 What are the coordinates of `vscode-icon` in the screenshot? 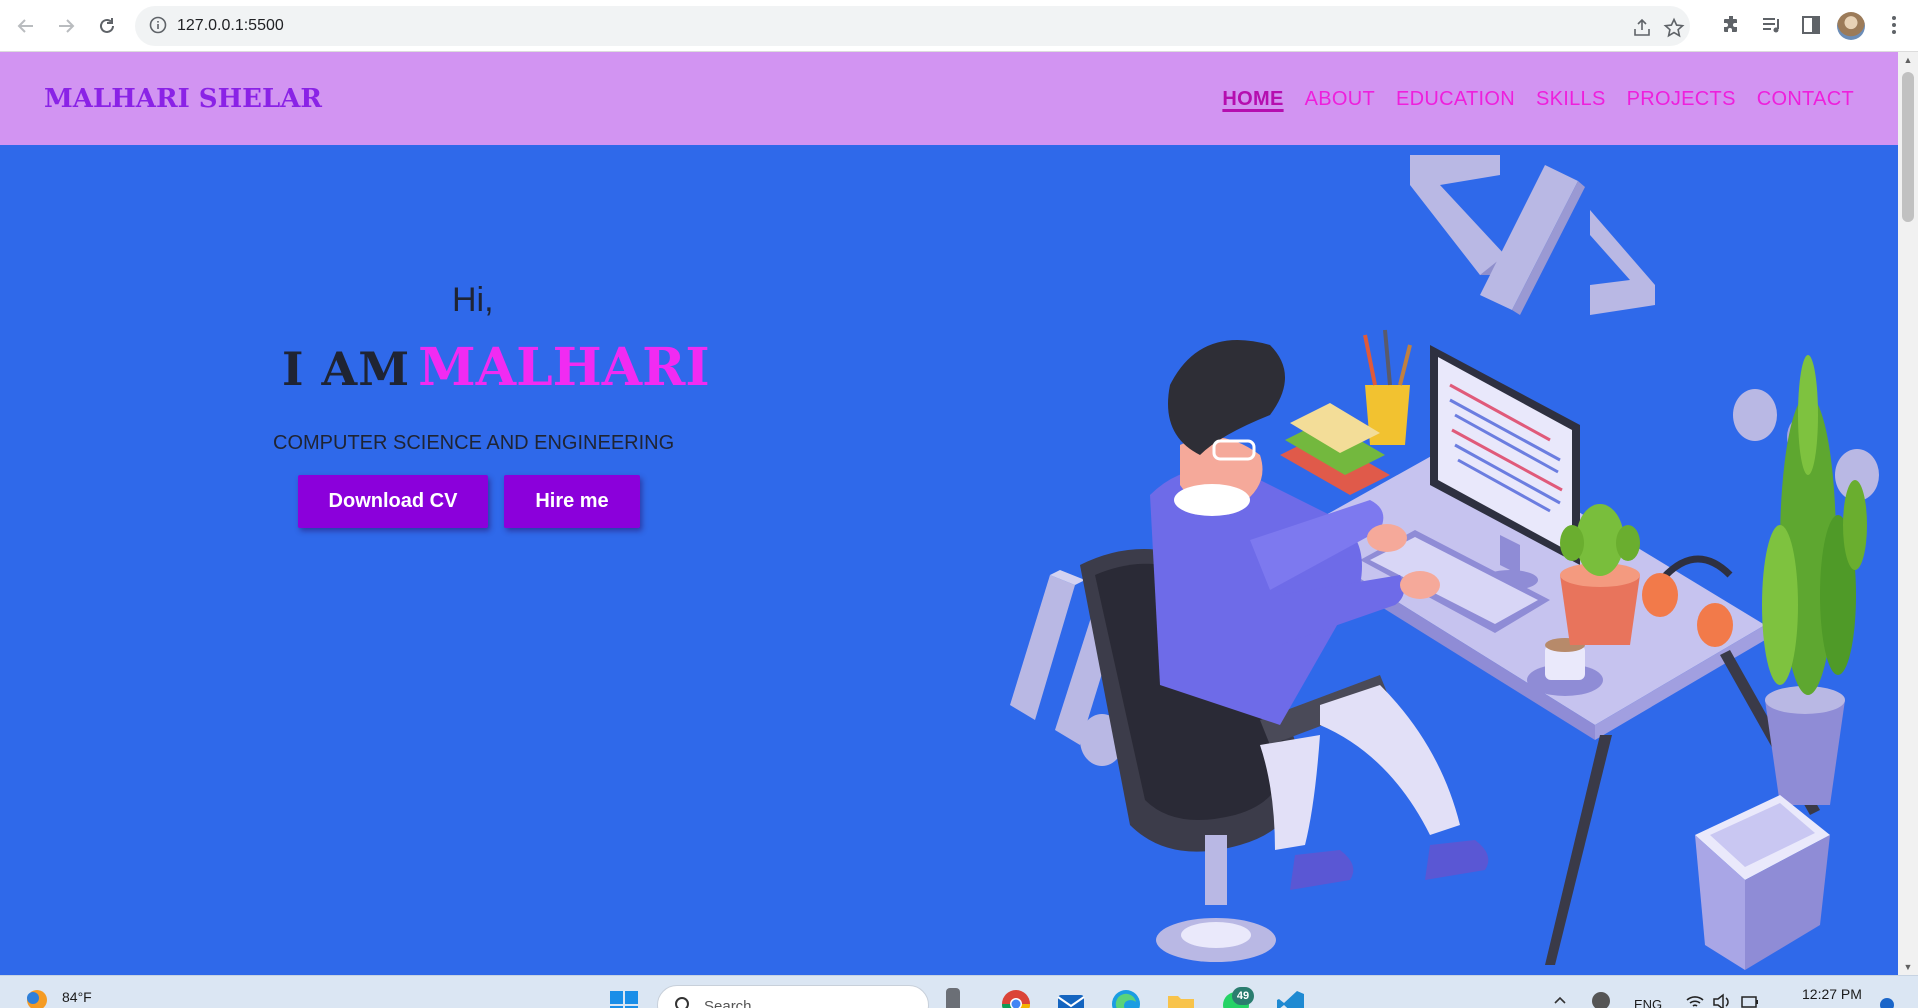 It's located at (1291, 998).